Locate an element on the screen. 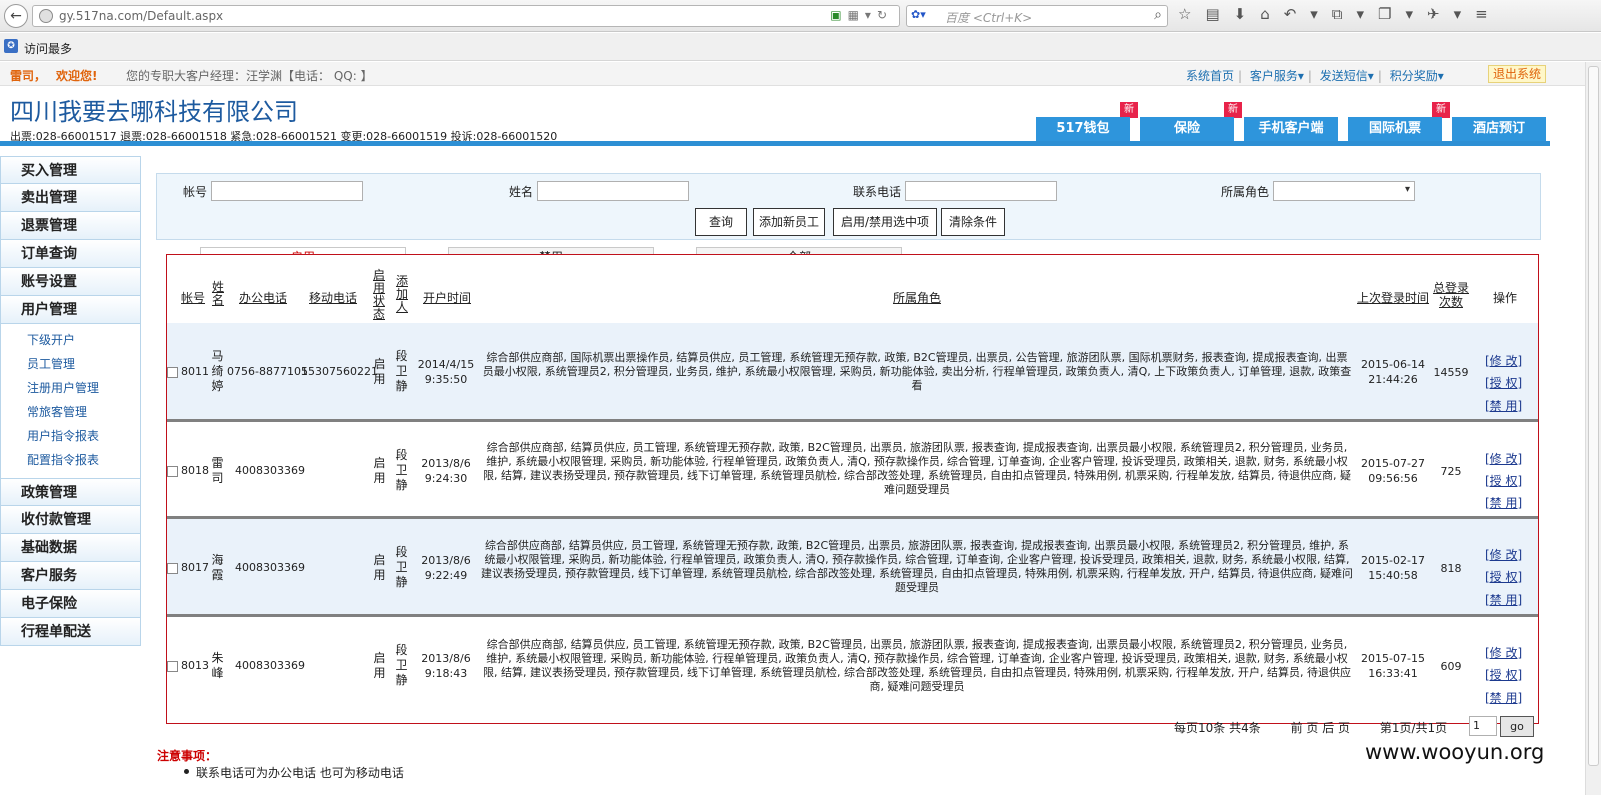 The width and height of the screenshot is (1601, 795). sidebar-item-policy: 政策管理 is located at coordinates (70, 492).